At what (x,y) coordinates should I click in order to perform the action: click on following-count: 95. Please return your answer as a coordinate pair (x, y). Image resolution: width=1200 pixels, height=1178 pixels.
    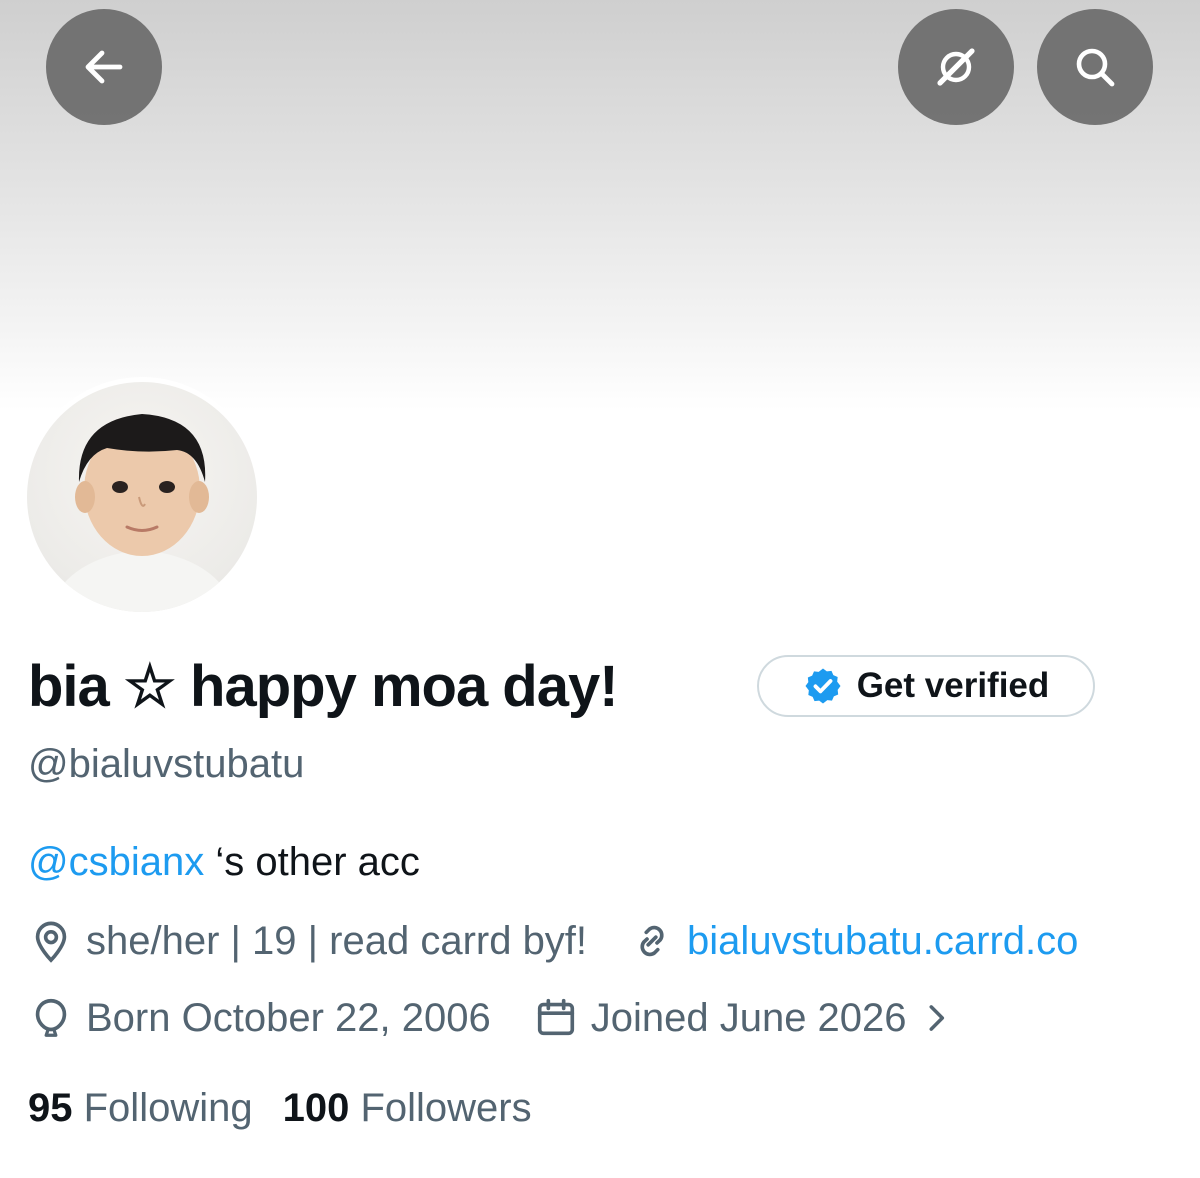
    Looking at the image, I should click on (50, 1108).